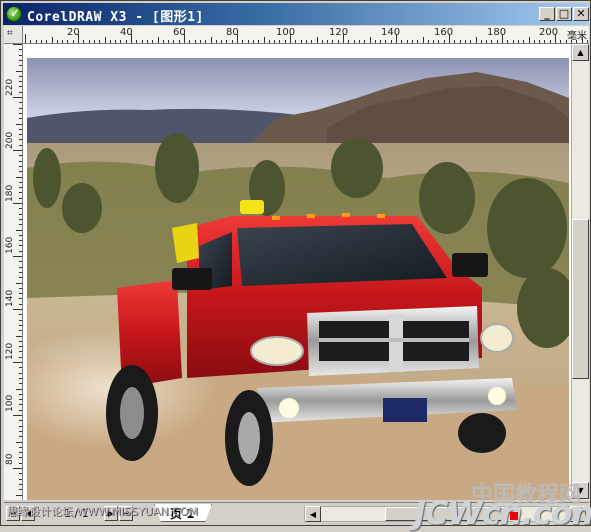  Describe the element at coordinates (285, 32) in the screenshot. I see `ruler-label: 100` at that location.